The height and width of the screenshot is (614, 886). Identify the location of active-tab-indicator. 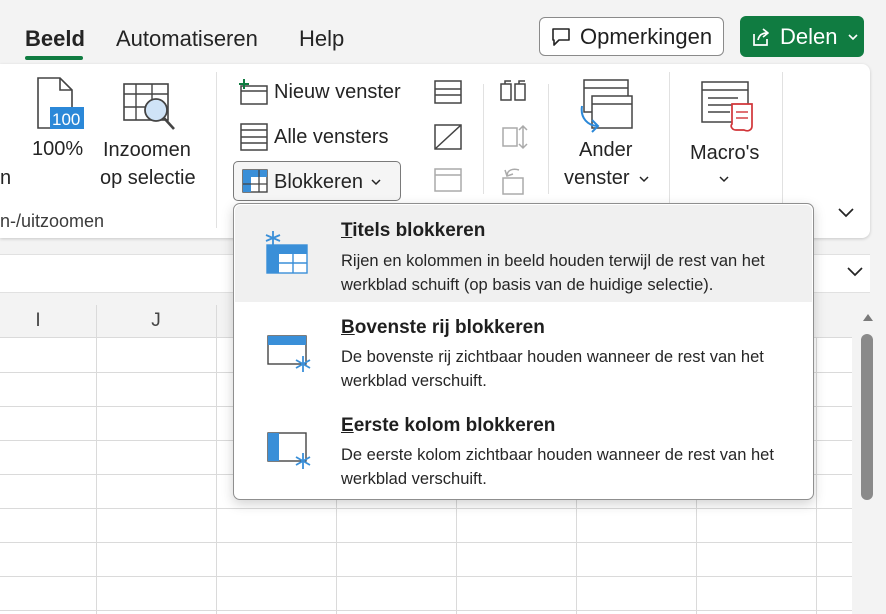
(54, 58).